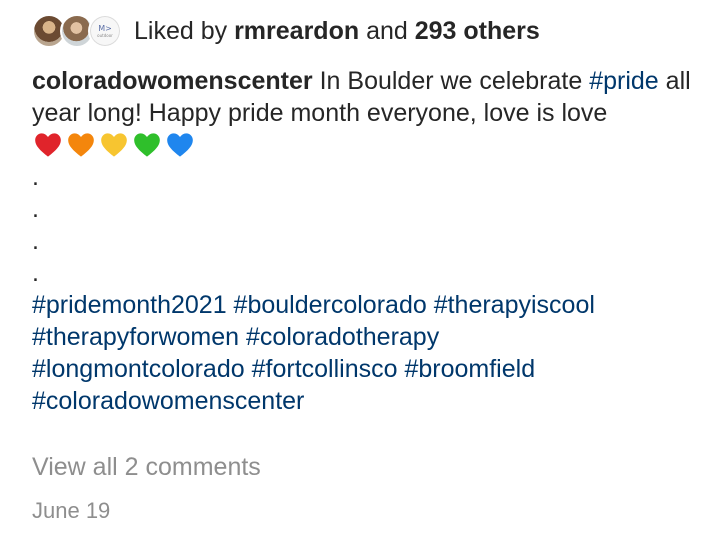 Image resolution: width=724 pixels, height=540 pixels. I want to click on likes-count-link: 293 others, so click(477, 31).